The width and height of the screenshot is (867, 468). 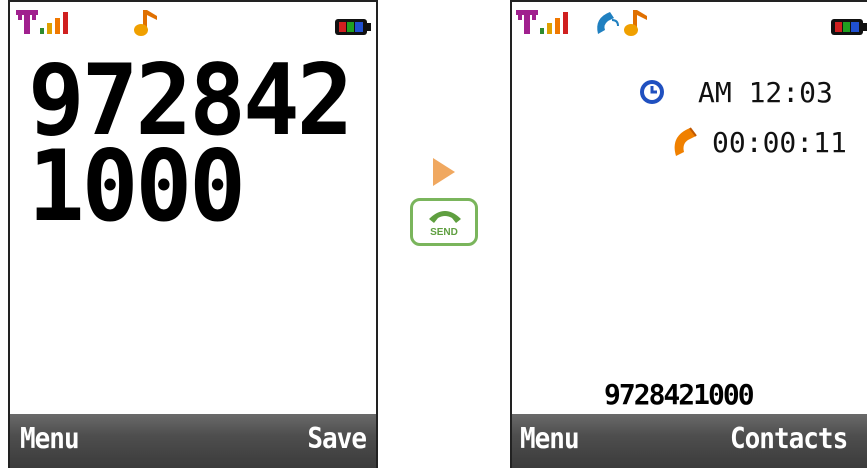 What do you see at coordinates (608, 23) in the screenshot?
I see `call-active-icon` at bounding box center [608, 23].